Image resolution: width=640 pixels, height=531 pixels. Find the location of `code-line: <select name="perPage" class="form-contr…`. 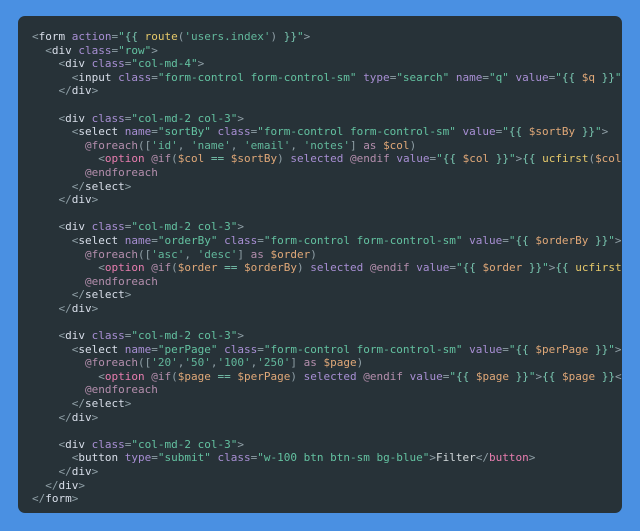

code-line: <select name="perPage" class="form-contr… is located at coordinates (327, 349).